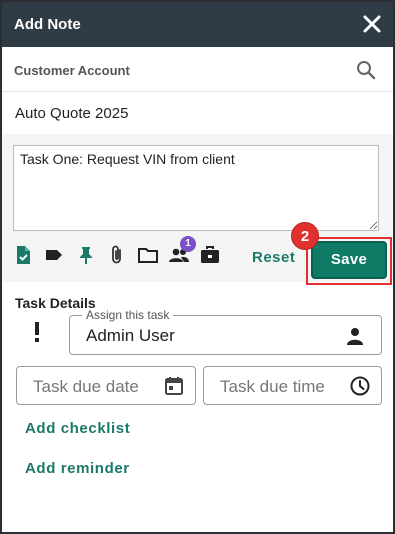 The width and height of the screenshot is (395, 534). What do you see at coordinates (197, 69) in the screenshot?
I see `customer-account-search: Customer Account` at bounding box center [197, 69].